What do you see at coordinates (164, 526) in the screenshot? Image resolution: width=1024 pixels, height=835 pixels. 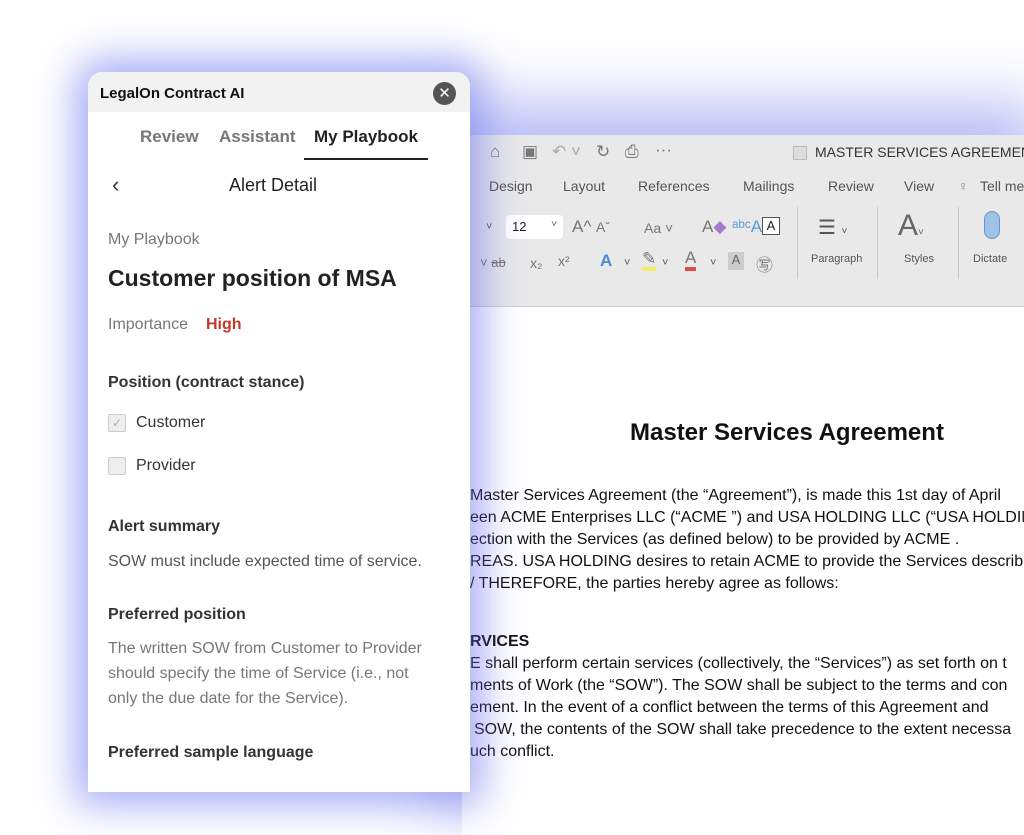 I see `summary-heading: Alert summary` at bounding box center [164, 526].